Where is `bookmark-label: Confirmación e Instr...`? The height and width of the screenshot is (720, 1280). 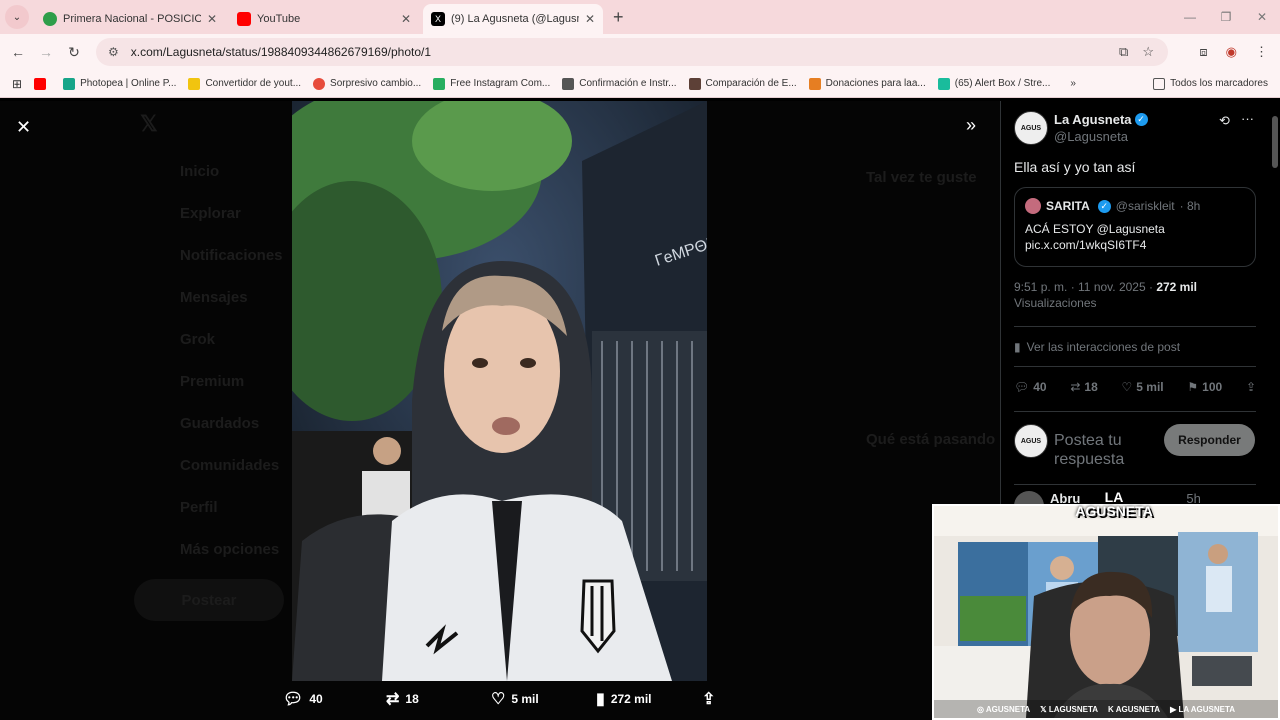
bookmark-label: Confirmación e Instr... is located at coordinates (628, 83).